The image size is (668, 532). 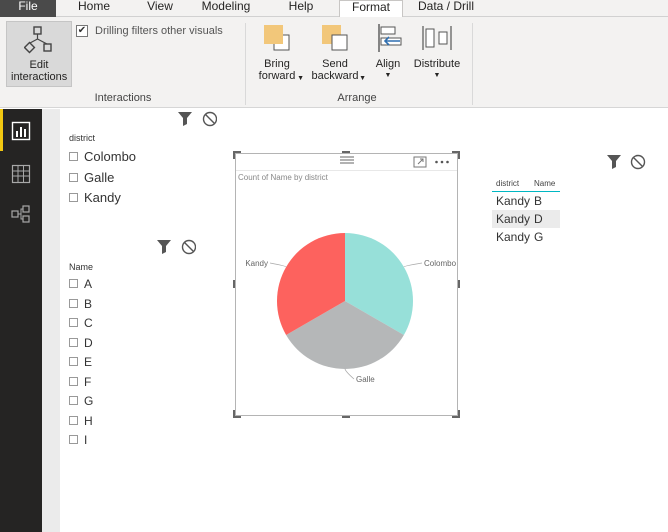 I want to click on distribute-button: Distribute ▼, so click(x=437, y=52).